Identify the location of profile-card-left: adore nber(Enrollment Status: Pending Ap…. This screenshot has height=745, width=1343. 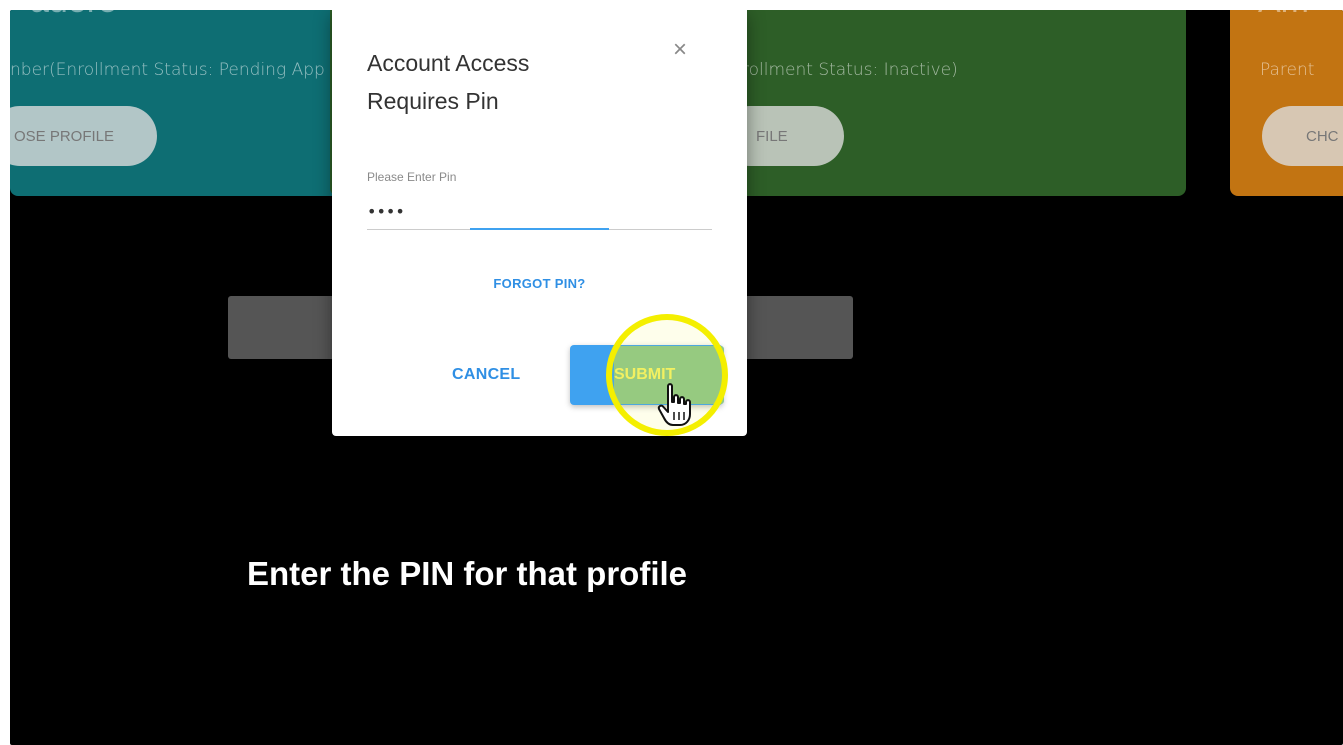
(175, 103).